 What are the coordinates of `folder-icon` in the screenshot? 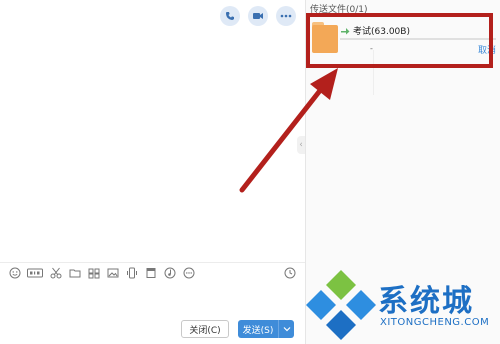 It's located at (74, 272).